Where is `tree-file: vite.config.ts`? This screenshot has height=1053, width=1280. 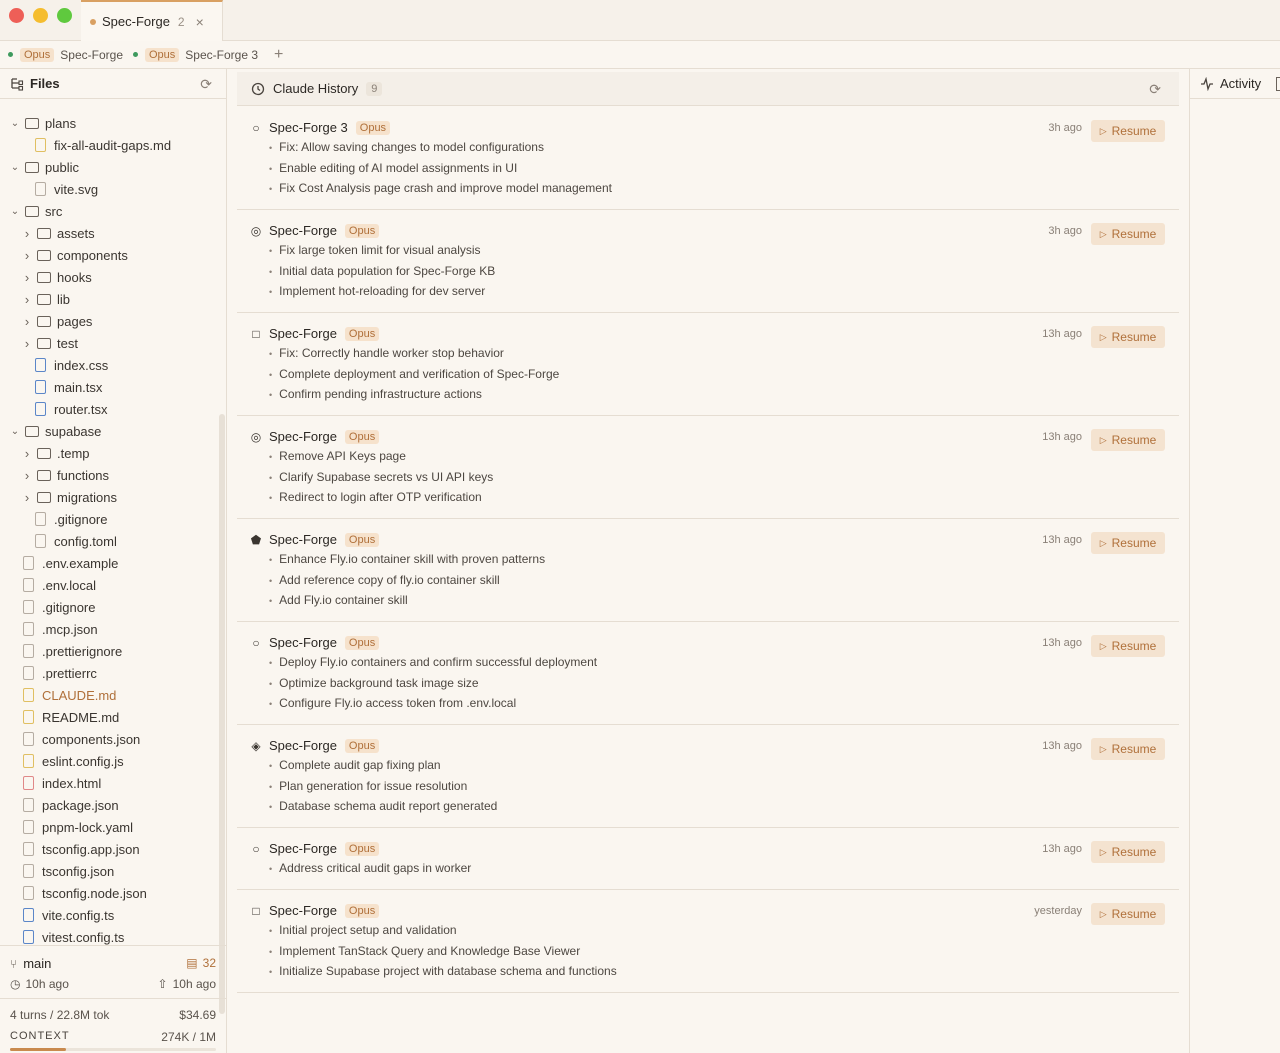 tree-file: vite.config.ts is located at coordinates (68, 915).